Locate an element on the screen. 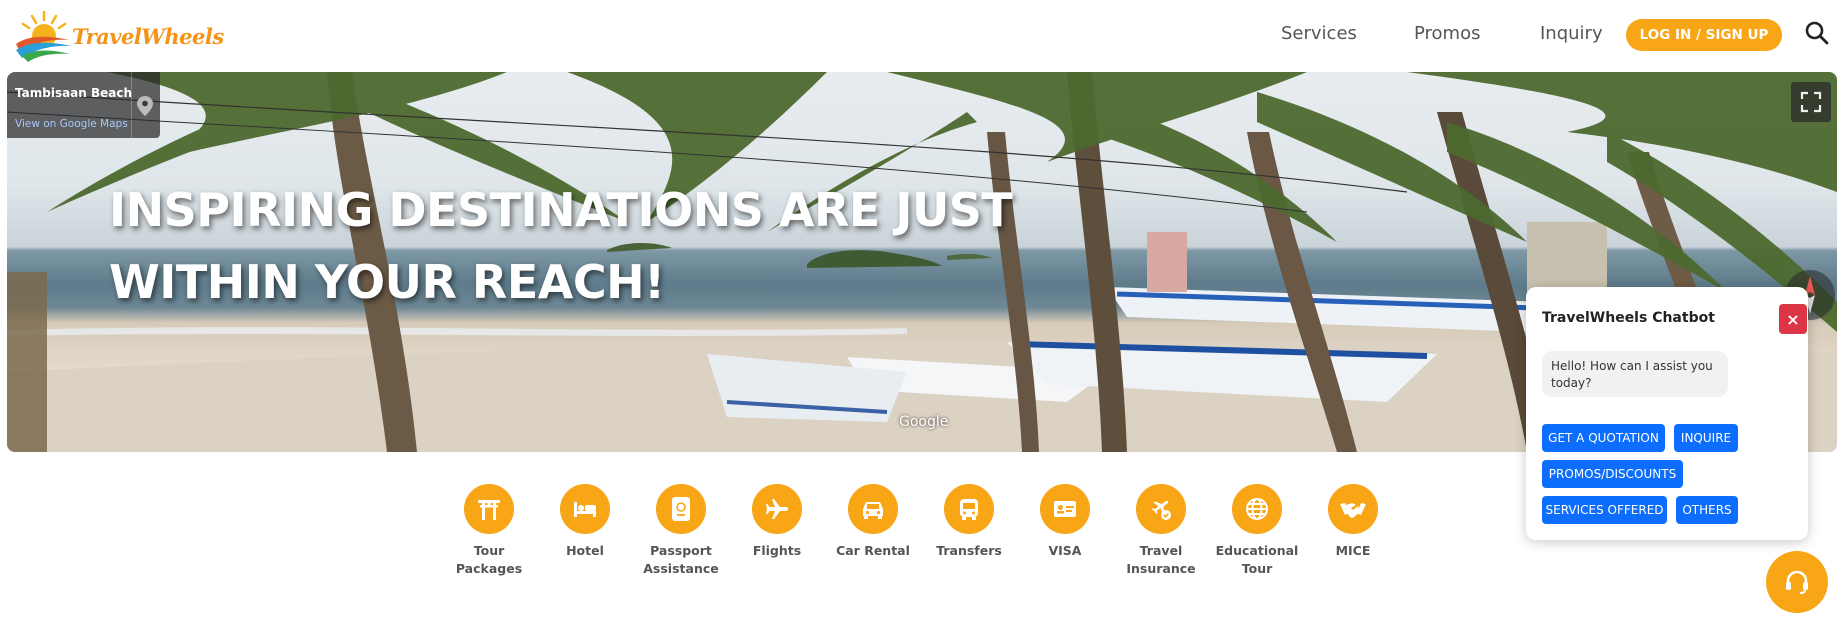 This screenshot has width=1843, height=619. service-label: Car Rental is located at coordinates (873, 550).